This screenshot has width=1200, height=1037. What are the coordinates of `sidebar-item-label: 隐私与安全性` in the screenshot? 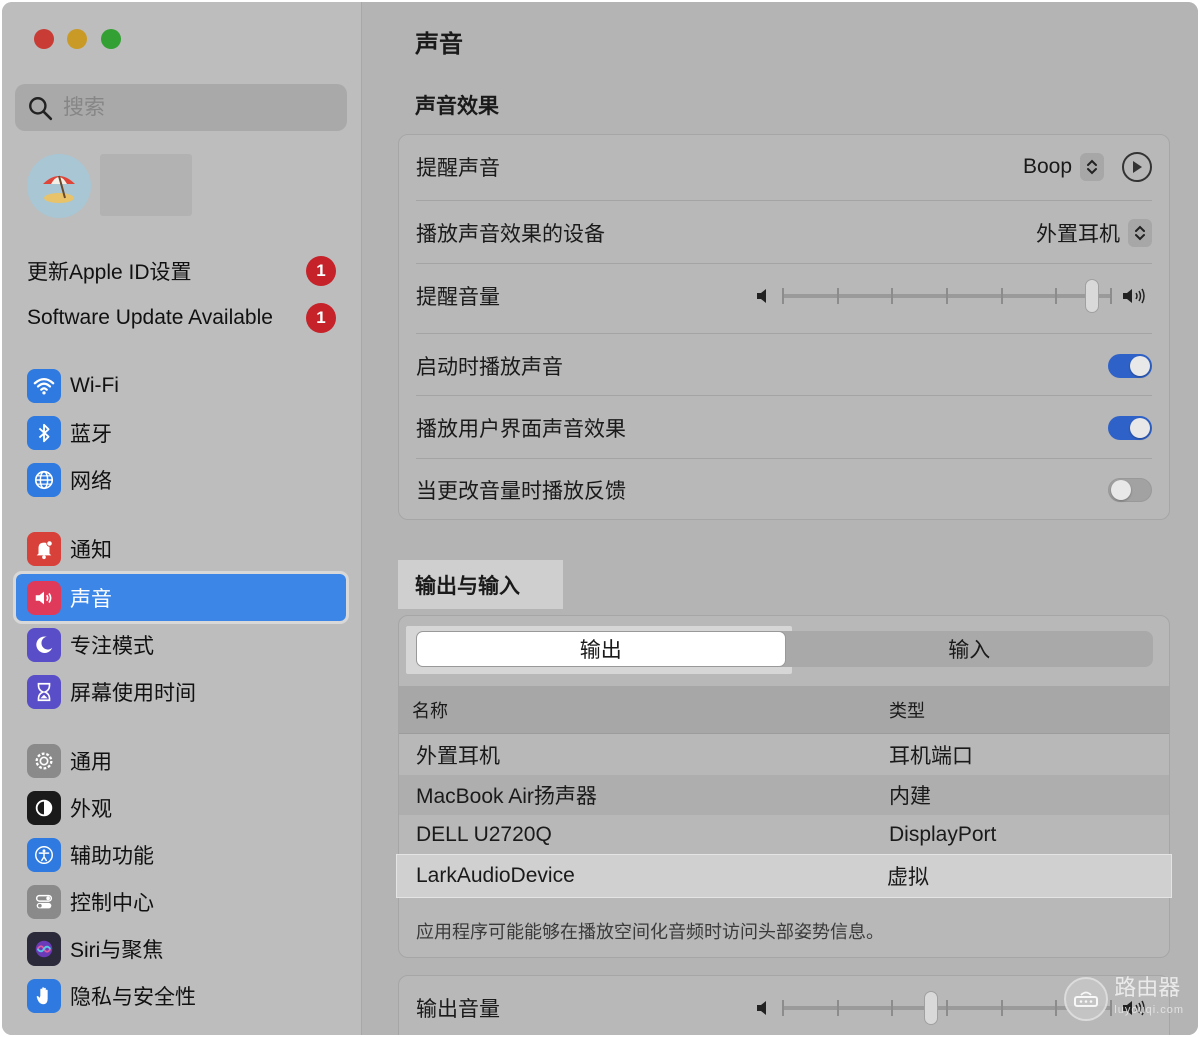 It's located at (133, 997).